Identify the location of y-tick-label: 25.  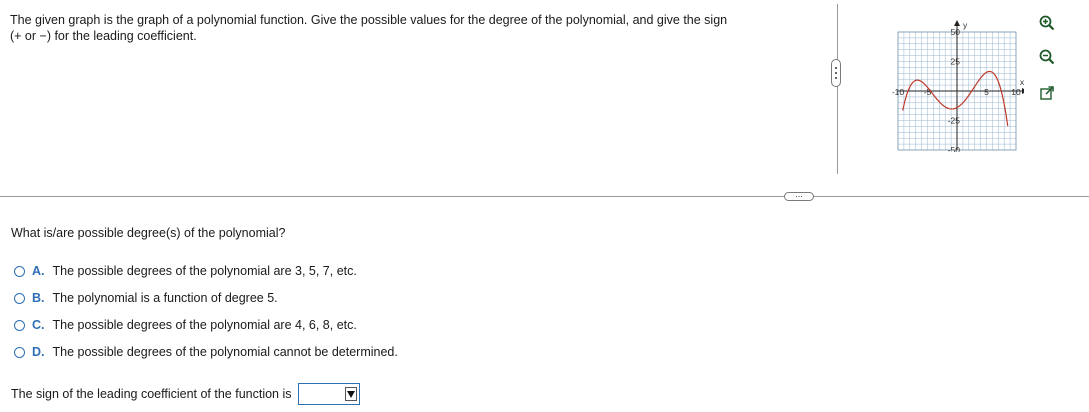
(956, 62).